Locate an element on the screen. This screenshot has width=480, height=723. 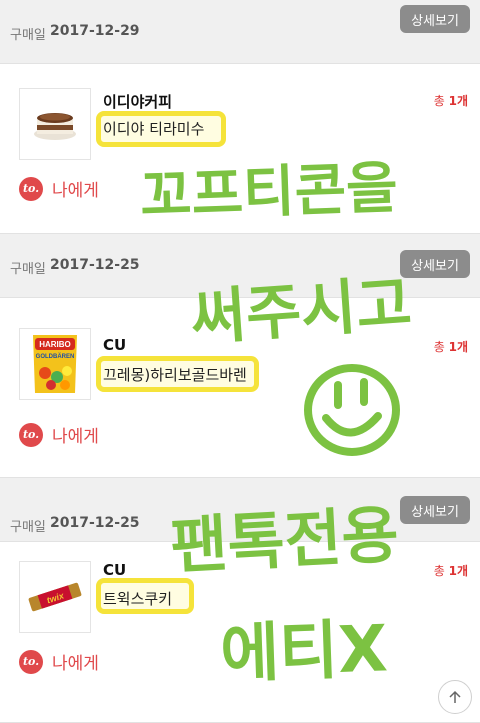
purchase-date: 2017-12-29 is located at coordinates (95, 31).